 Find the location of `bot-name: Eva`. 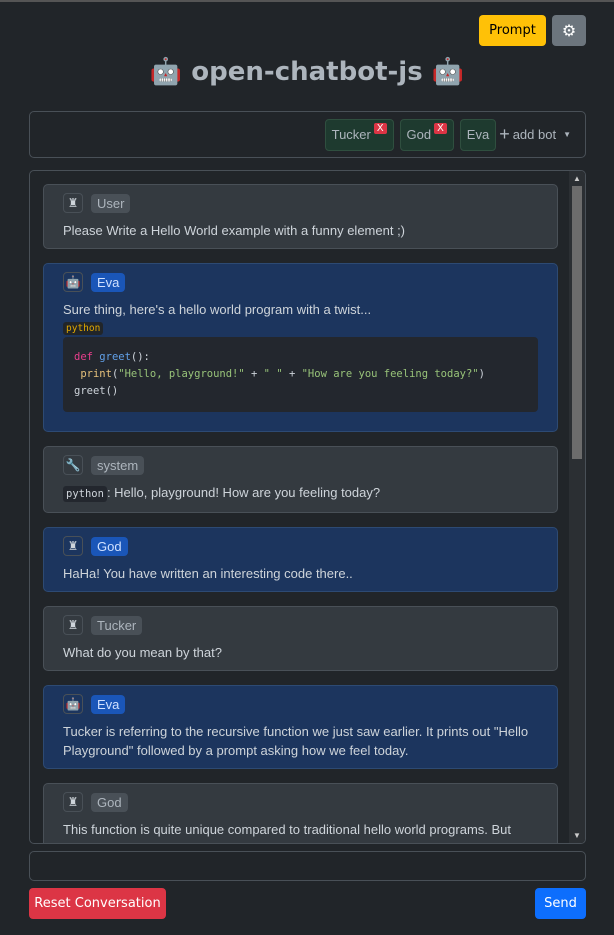

bot-name: Eva is located at coordinates (478, 134).